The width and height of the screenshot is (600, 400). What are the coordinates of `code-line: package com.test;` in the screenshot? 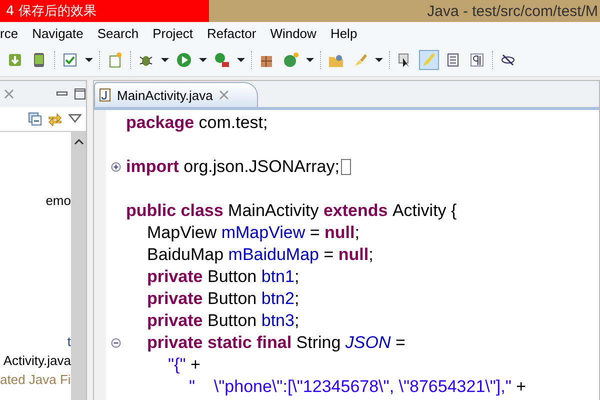 It's located at (197, 123).